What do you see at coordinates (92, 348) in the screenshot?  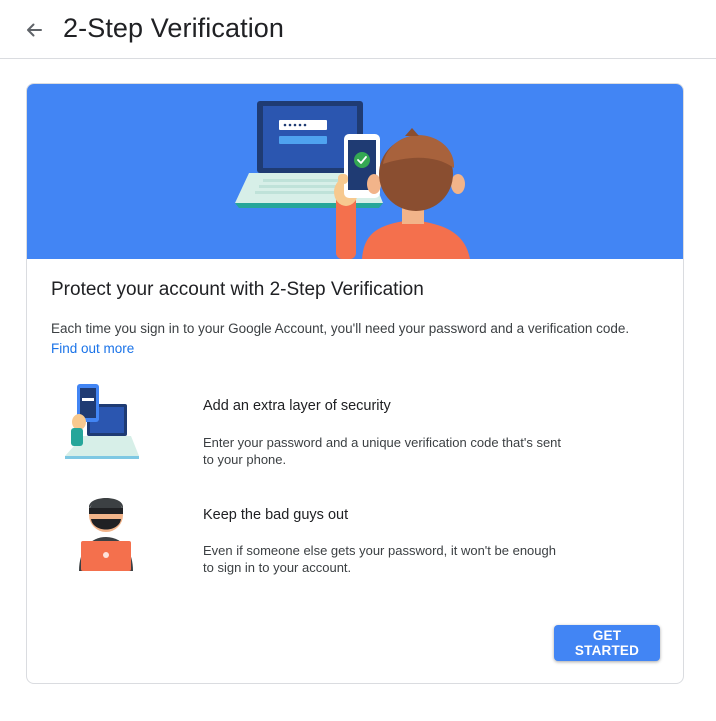 I see `find-out-more-link: Find out more` at bounding box center [92, 348].